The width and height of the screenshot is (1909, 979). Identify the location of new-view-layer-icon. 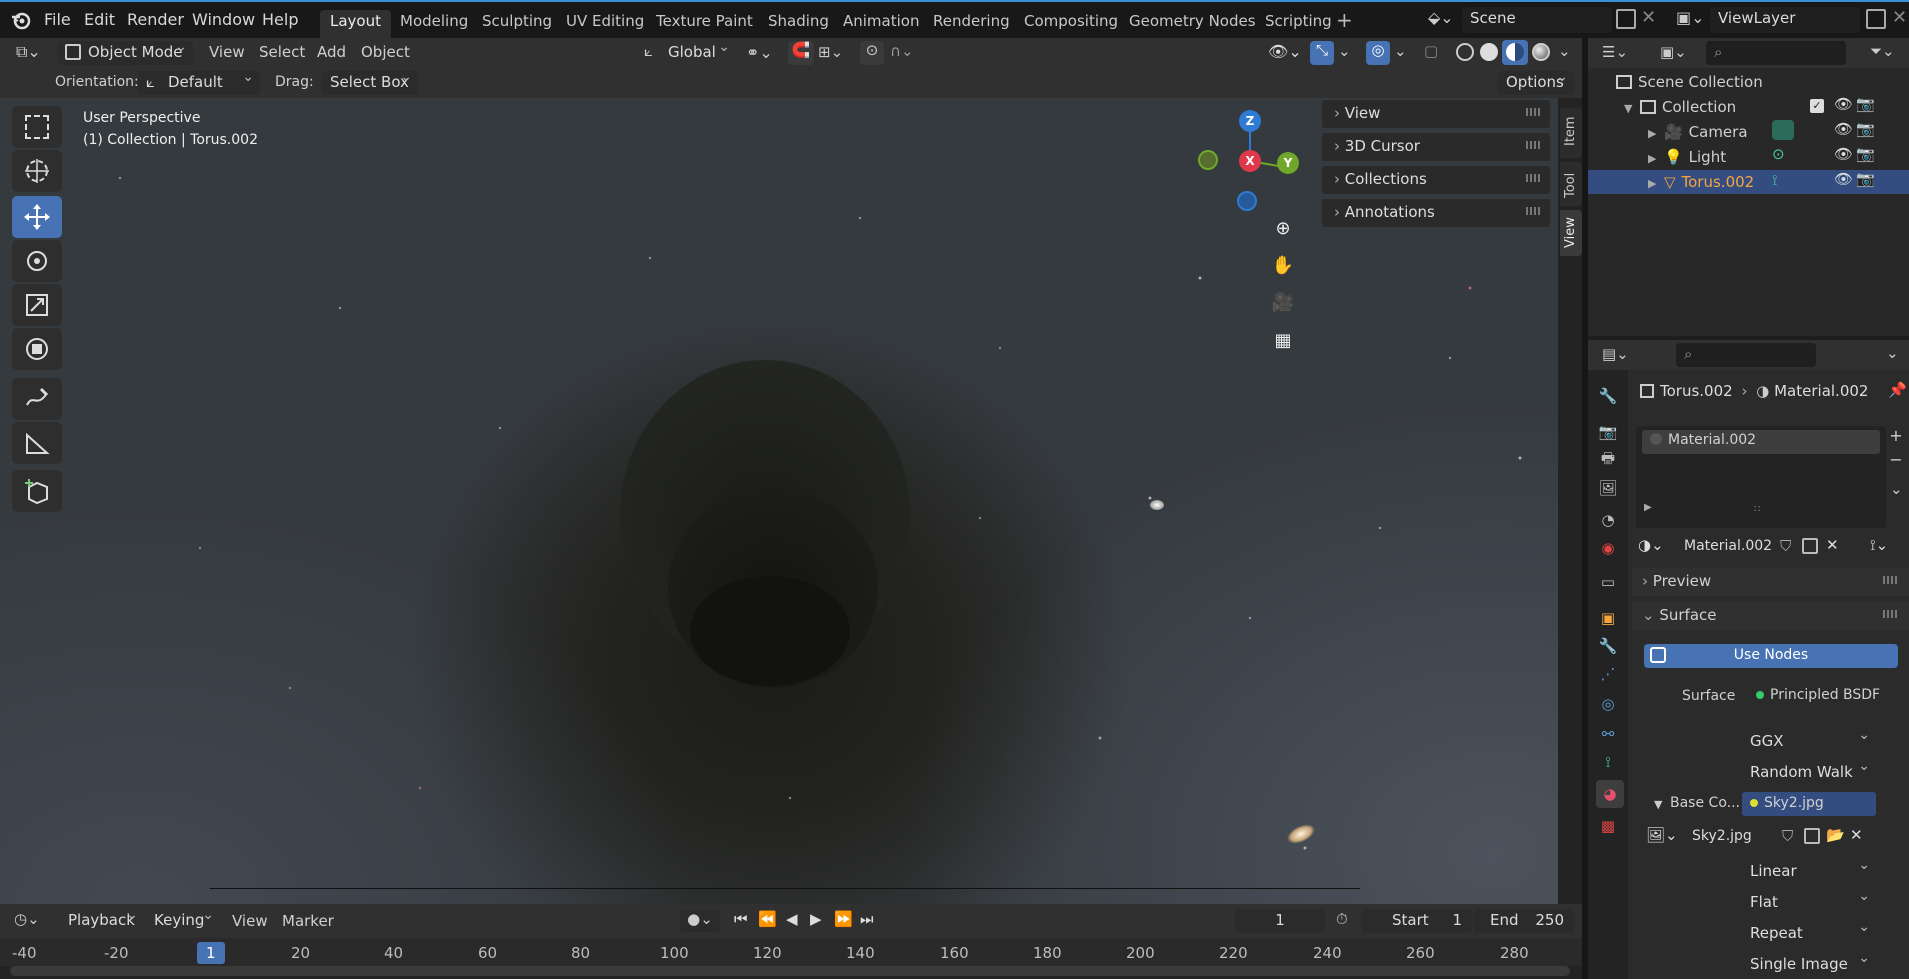
(1876, 19).